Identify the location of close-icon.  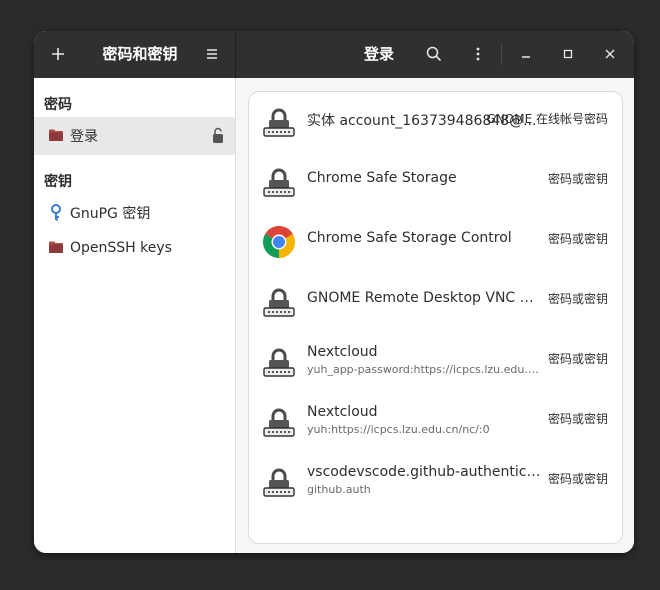
(610, 54).